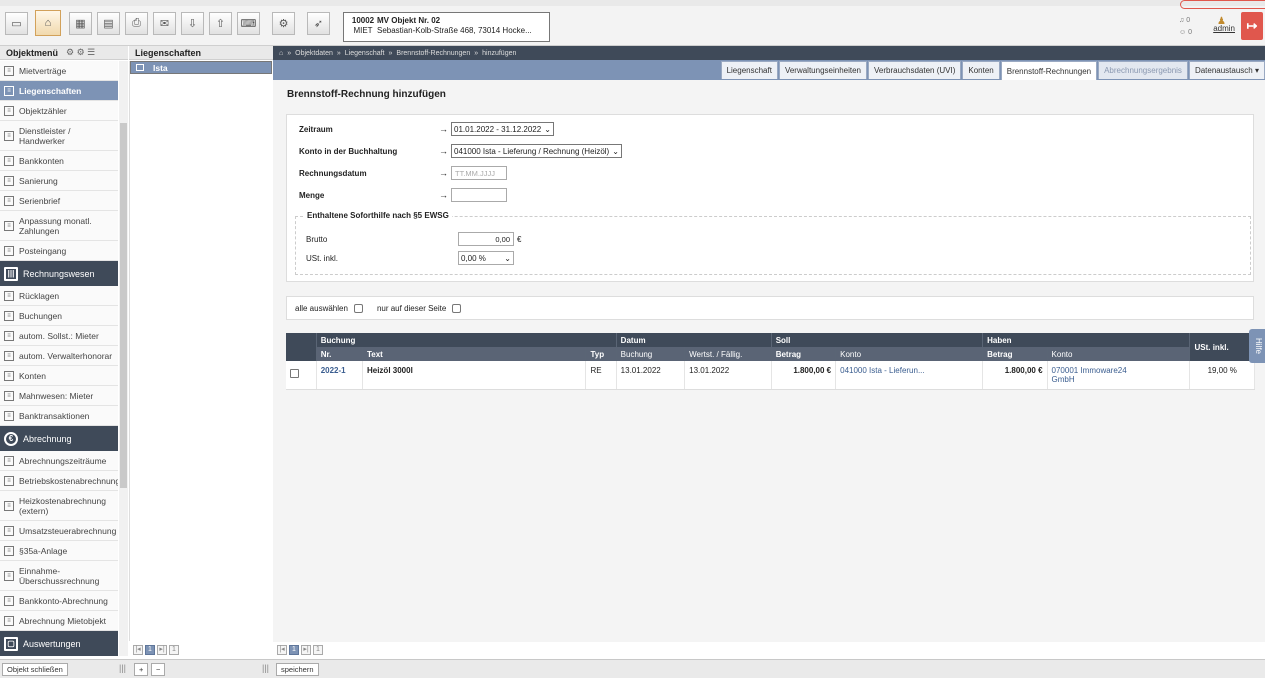 The width and height of the screenshot is (1265, 678). I want to click on col-haben-konto: Konto, so click(1119, 354).